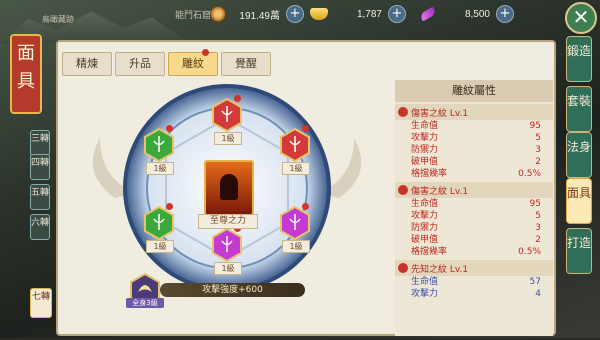 Image resolution: width=600 pixels, height=340 pixels. Describe the element at coordinates (259, 16) in the screenshot. I see `copper-value: 191.49萬` at that location.